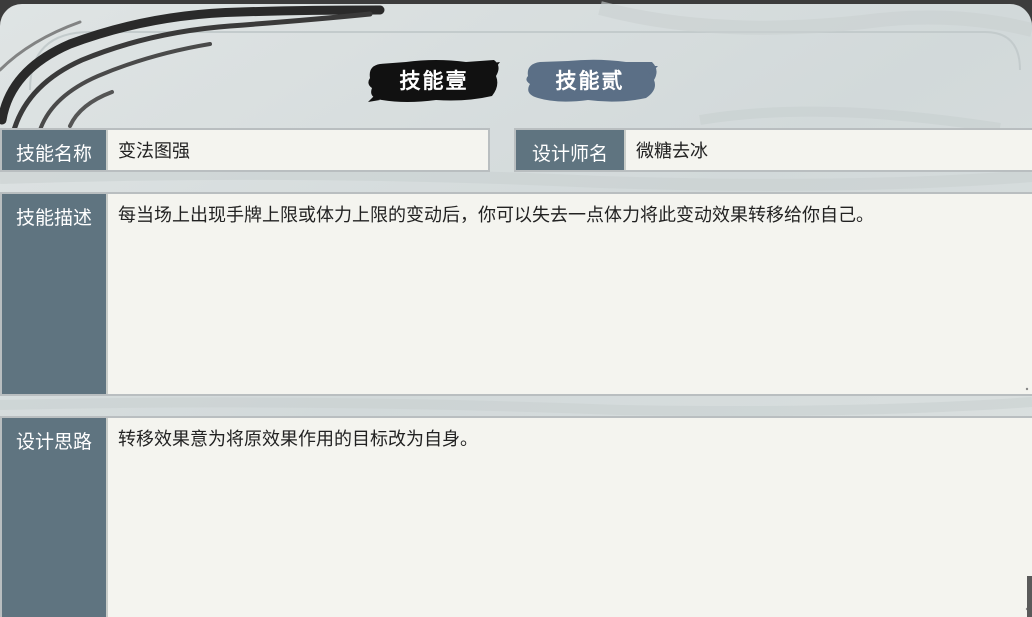 Image resolution: width=1032 pixels, height=617 pixels. I want to click on tab-skill-2-label: 技能贰, so click(590, 80).